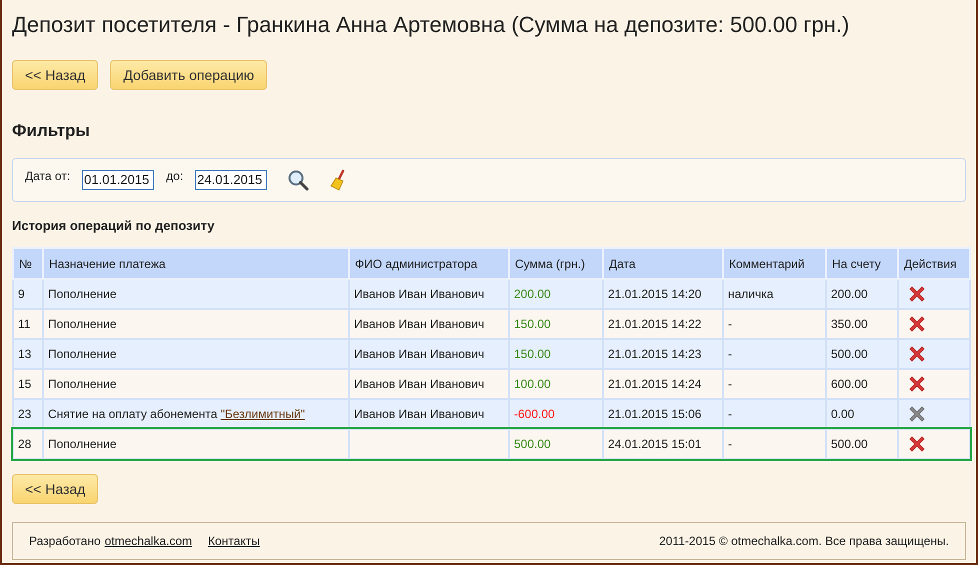 This screenshot has width=978, height=565. What do you see at coordinates (262, 414) in the screenshot?
I see `subscription-link: "Безлимитный"` at bounding box center [262, 414].